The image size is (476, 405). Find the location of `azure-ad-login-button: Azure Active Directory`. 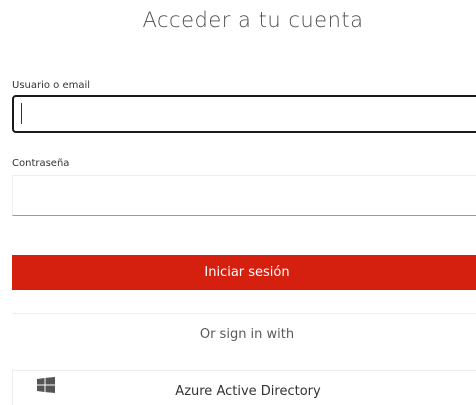

azure-ad-login-button: Azure Active Directory is located at coordinates (244, 387).